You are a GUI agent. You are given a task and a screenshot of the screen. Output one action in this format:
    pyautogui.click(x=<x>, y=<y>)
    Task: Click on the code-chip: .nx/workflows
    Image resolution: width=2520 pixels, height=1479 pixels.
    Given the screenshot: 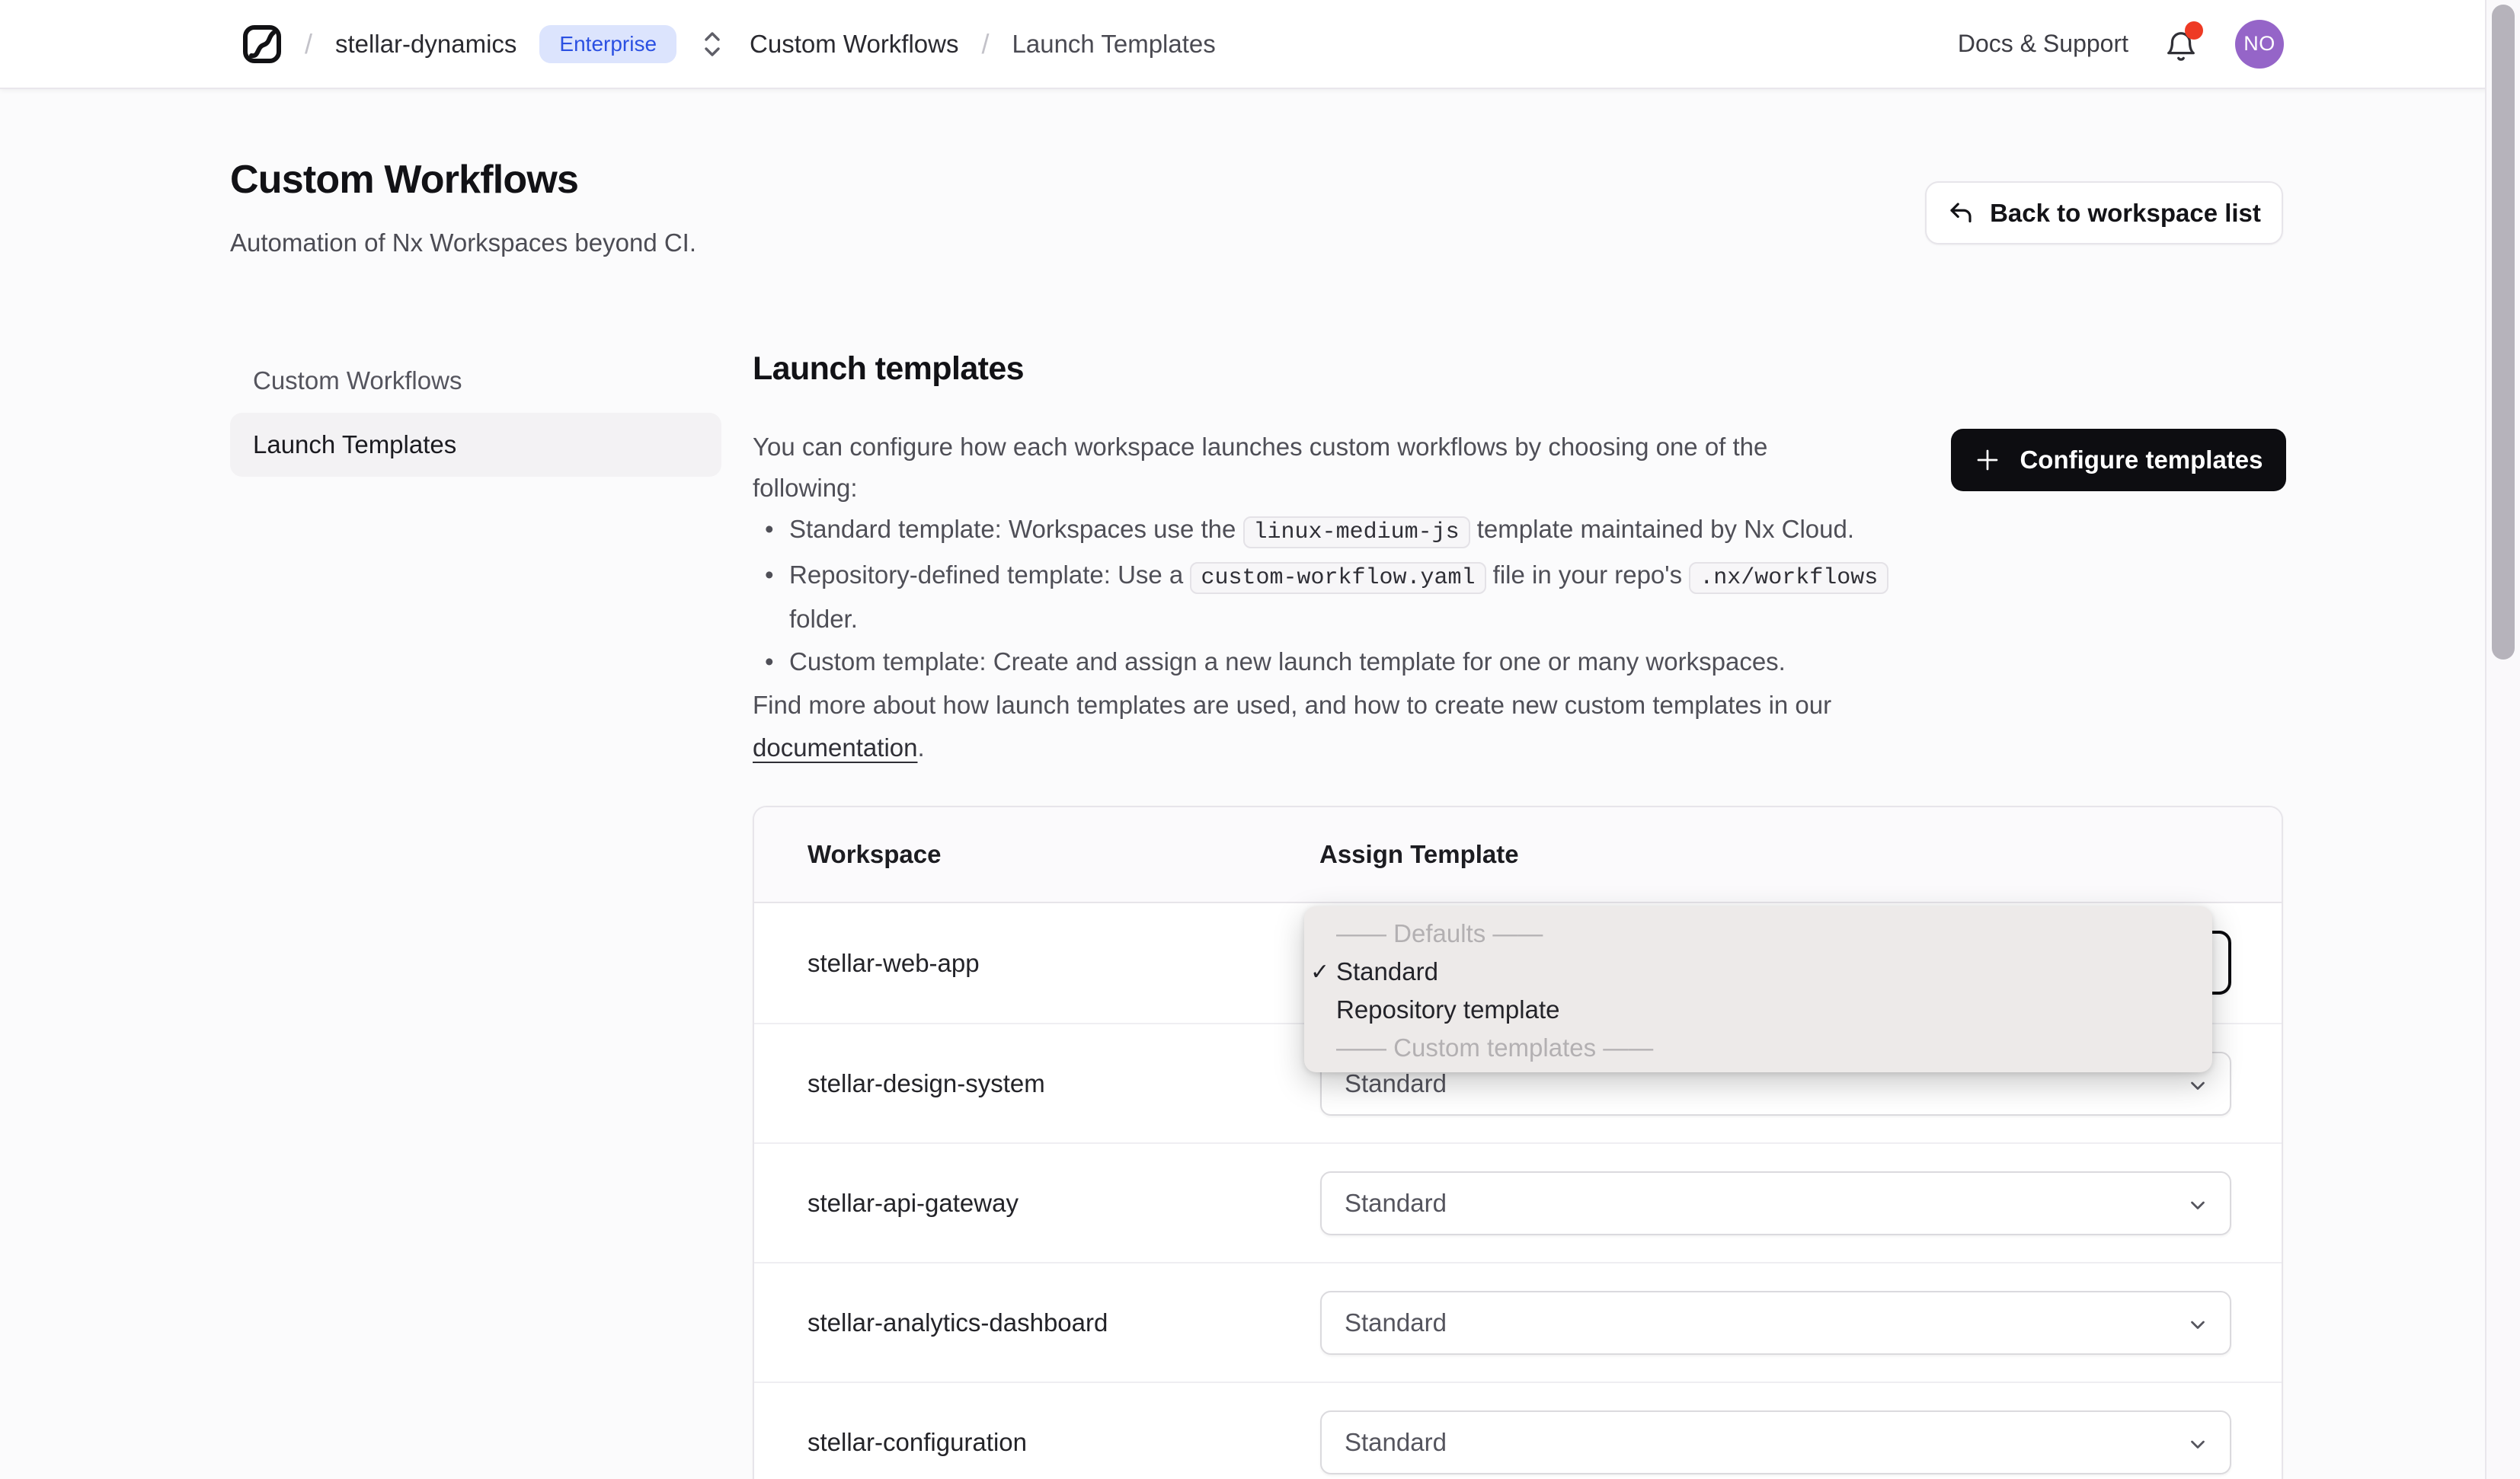 What is the action you would take?
    pyautogui.click(x=1789, y=578)
    